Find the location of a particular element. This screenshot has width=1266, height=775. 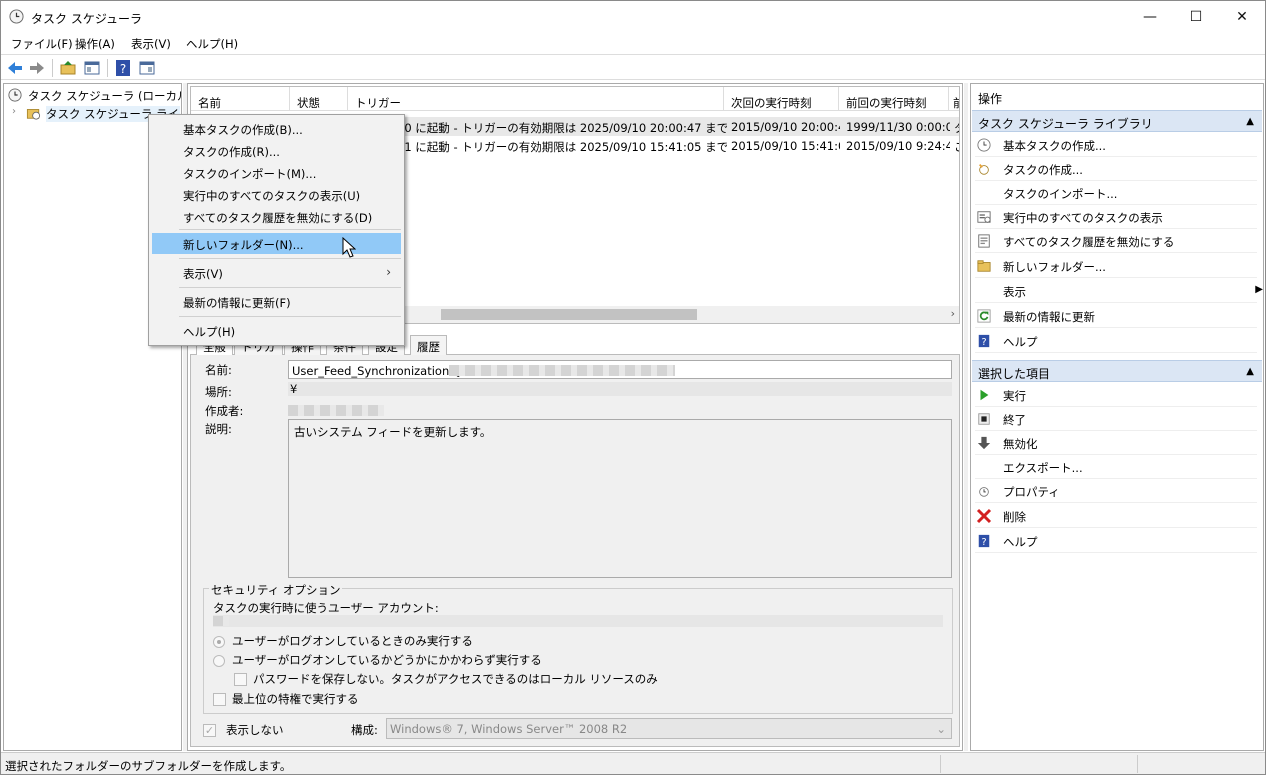

menu-item-help: ヘルプ(H) is located at coordinates (276, 330).